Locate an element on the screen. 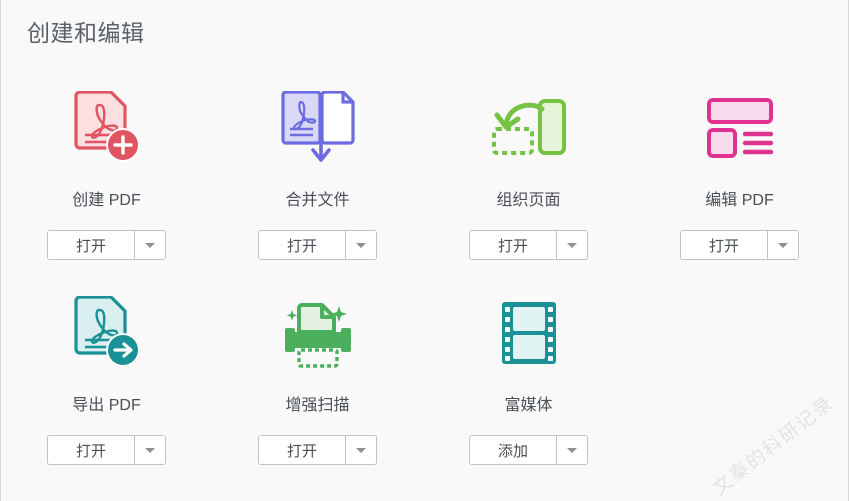 Image resolution: width=849 pixels, height=501 pixels. page-title: 创建和编辑 is located at coordinates (86, 33).